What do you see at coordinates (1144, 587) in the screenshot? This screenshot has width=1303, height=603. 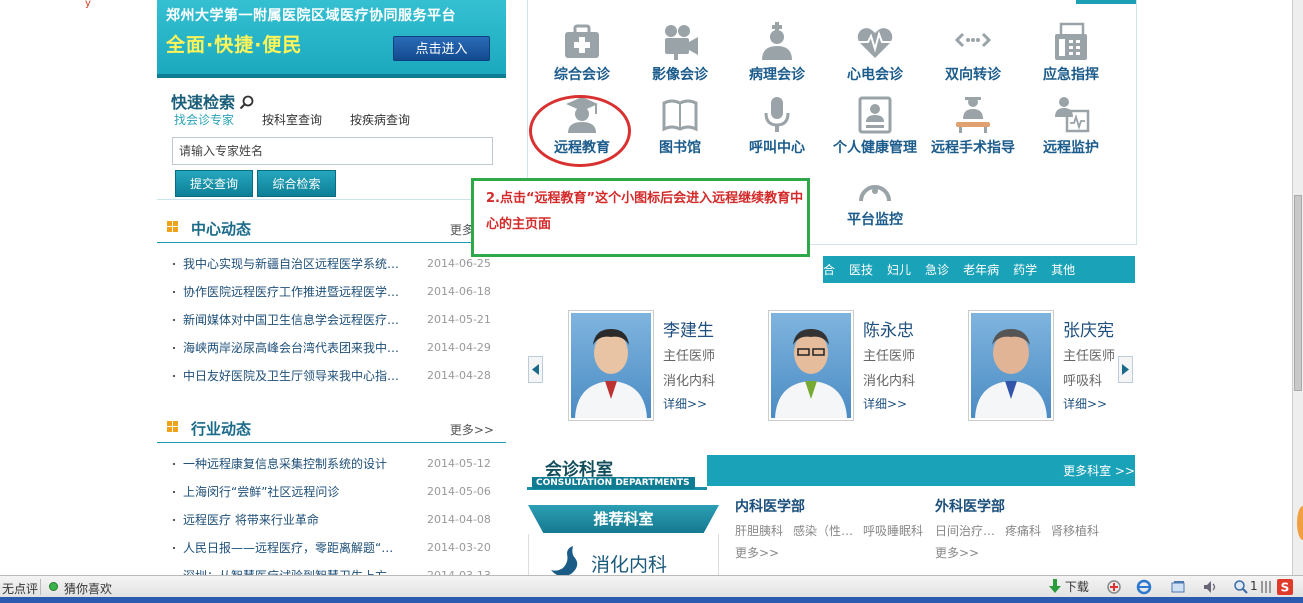 I see `ie-browser-icon` at bounding box center [1144, 587].